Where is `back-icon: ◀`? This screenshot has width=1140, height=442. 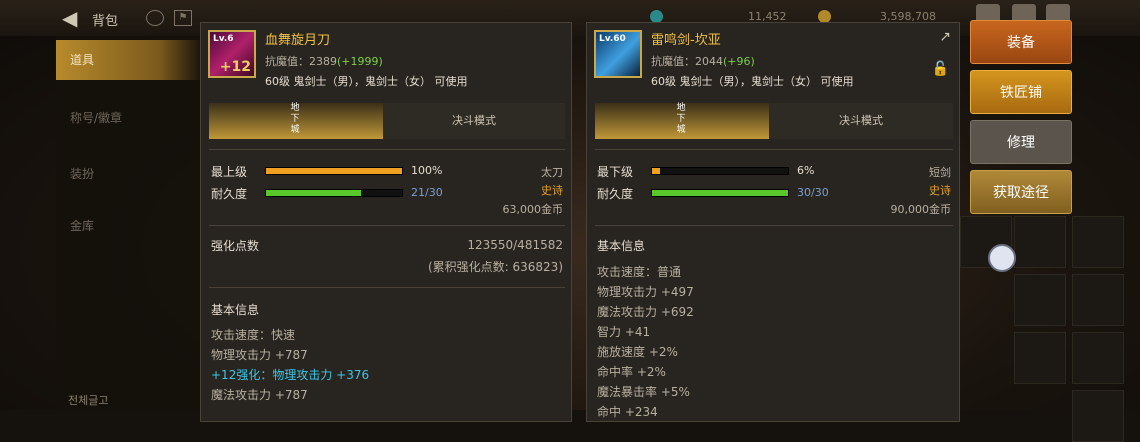 back-icon: ◀ is located at coordinates (69, 18).